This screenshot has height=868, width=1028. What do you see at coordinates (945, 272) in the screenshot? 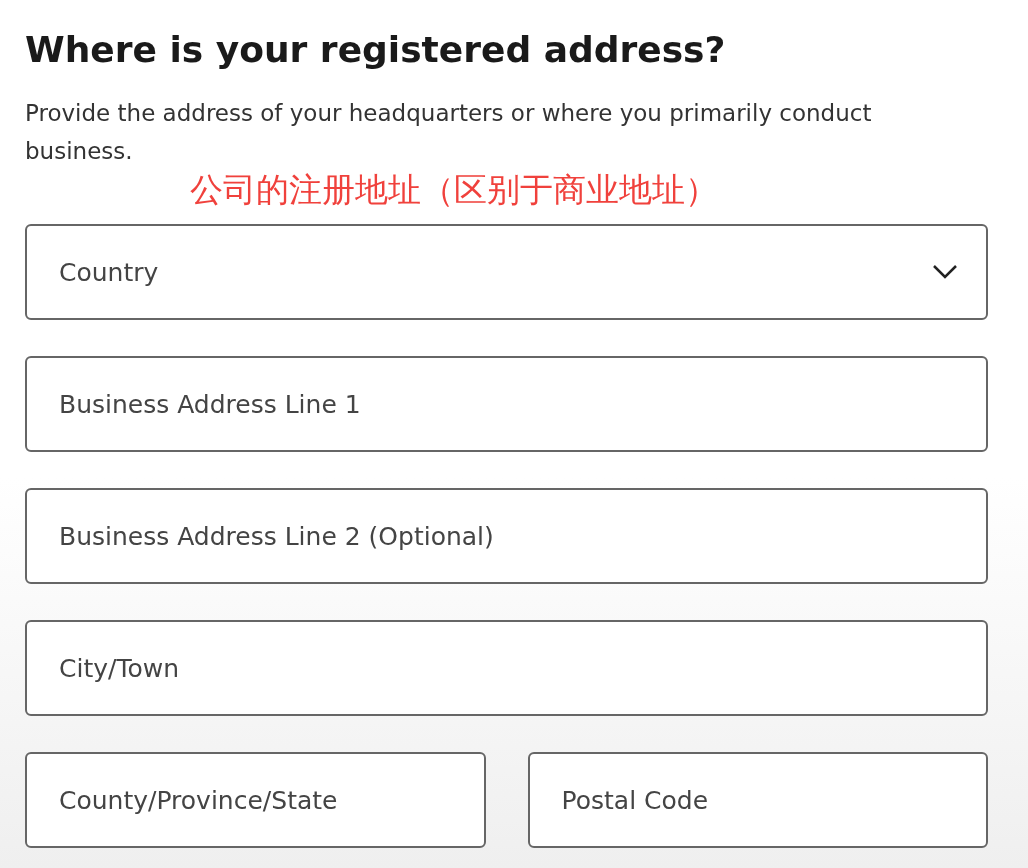
I see `chevron-down-icon` at bounding box center [945, 272].